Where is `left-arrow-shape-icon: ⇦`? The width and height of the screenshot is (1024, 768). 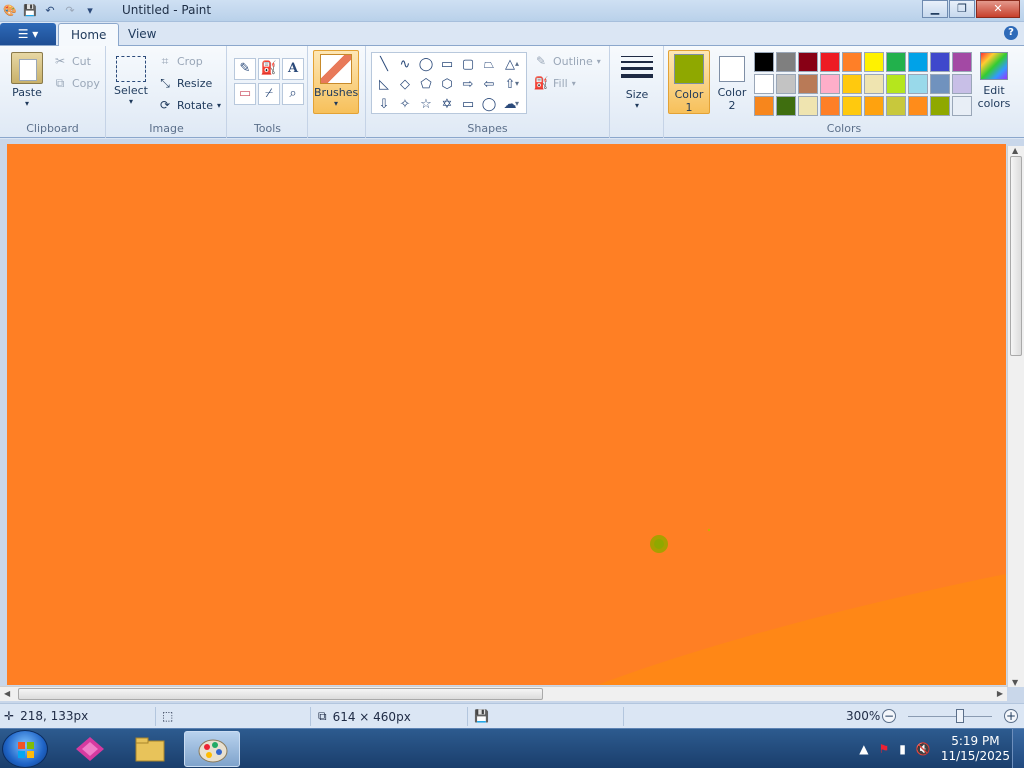
left-arrow-shape-icon: ⇦ is located at coordinates (489, 84).